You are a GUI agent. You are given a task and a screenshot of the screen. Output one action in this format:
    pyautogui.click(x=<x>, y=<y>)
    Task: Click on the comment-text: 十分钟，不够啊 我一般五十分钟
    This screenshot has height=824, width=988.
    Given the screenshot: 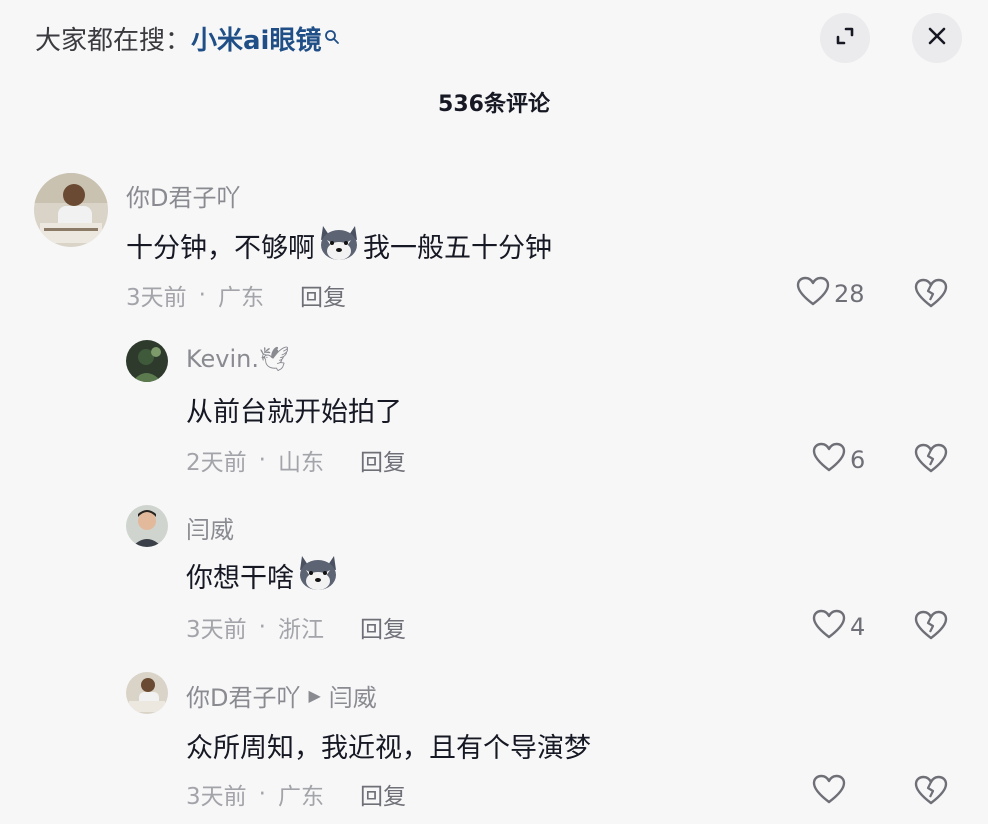 What is the action you would take?
    pyautogui.click(x=339, y=245)
    